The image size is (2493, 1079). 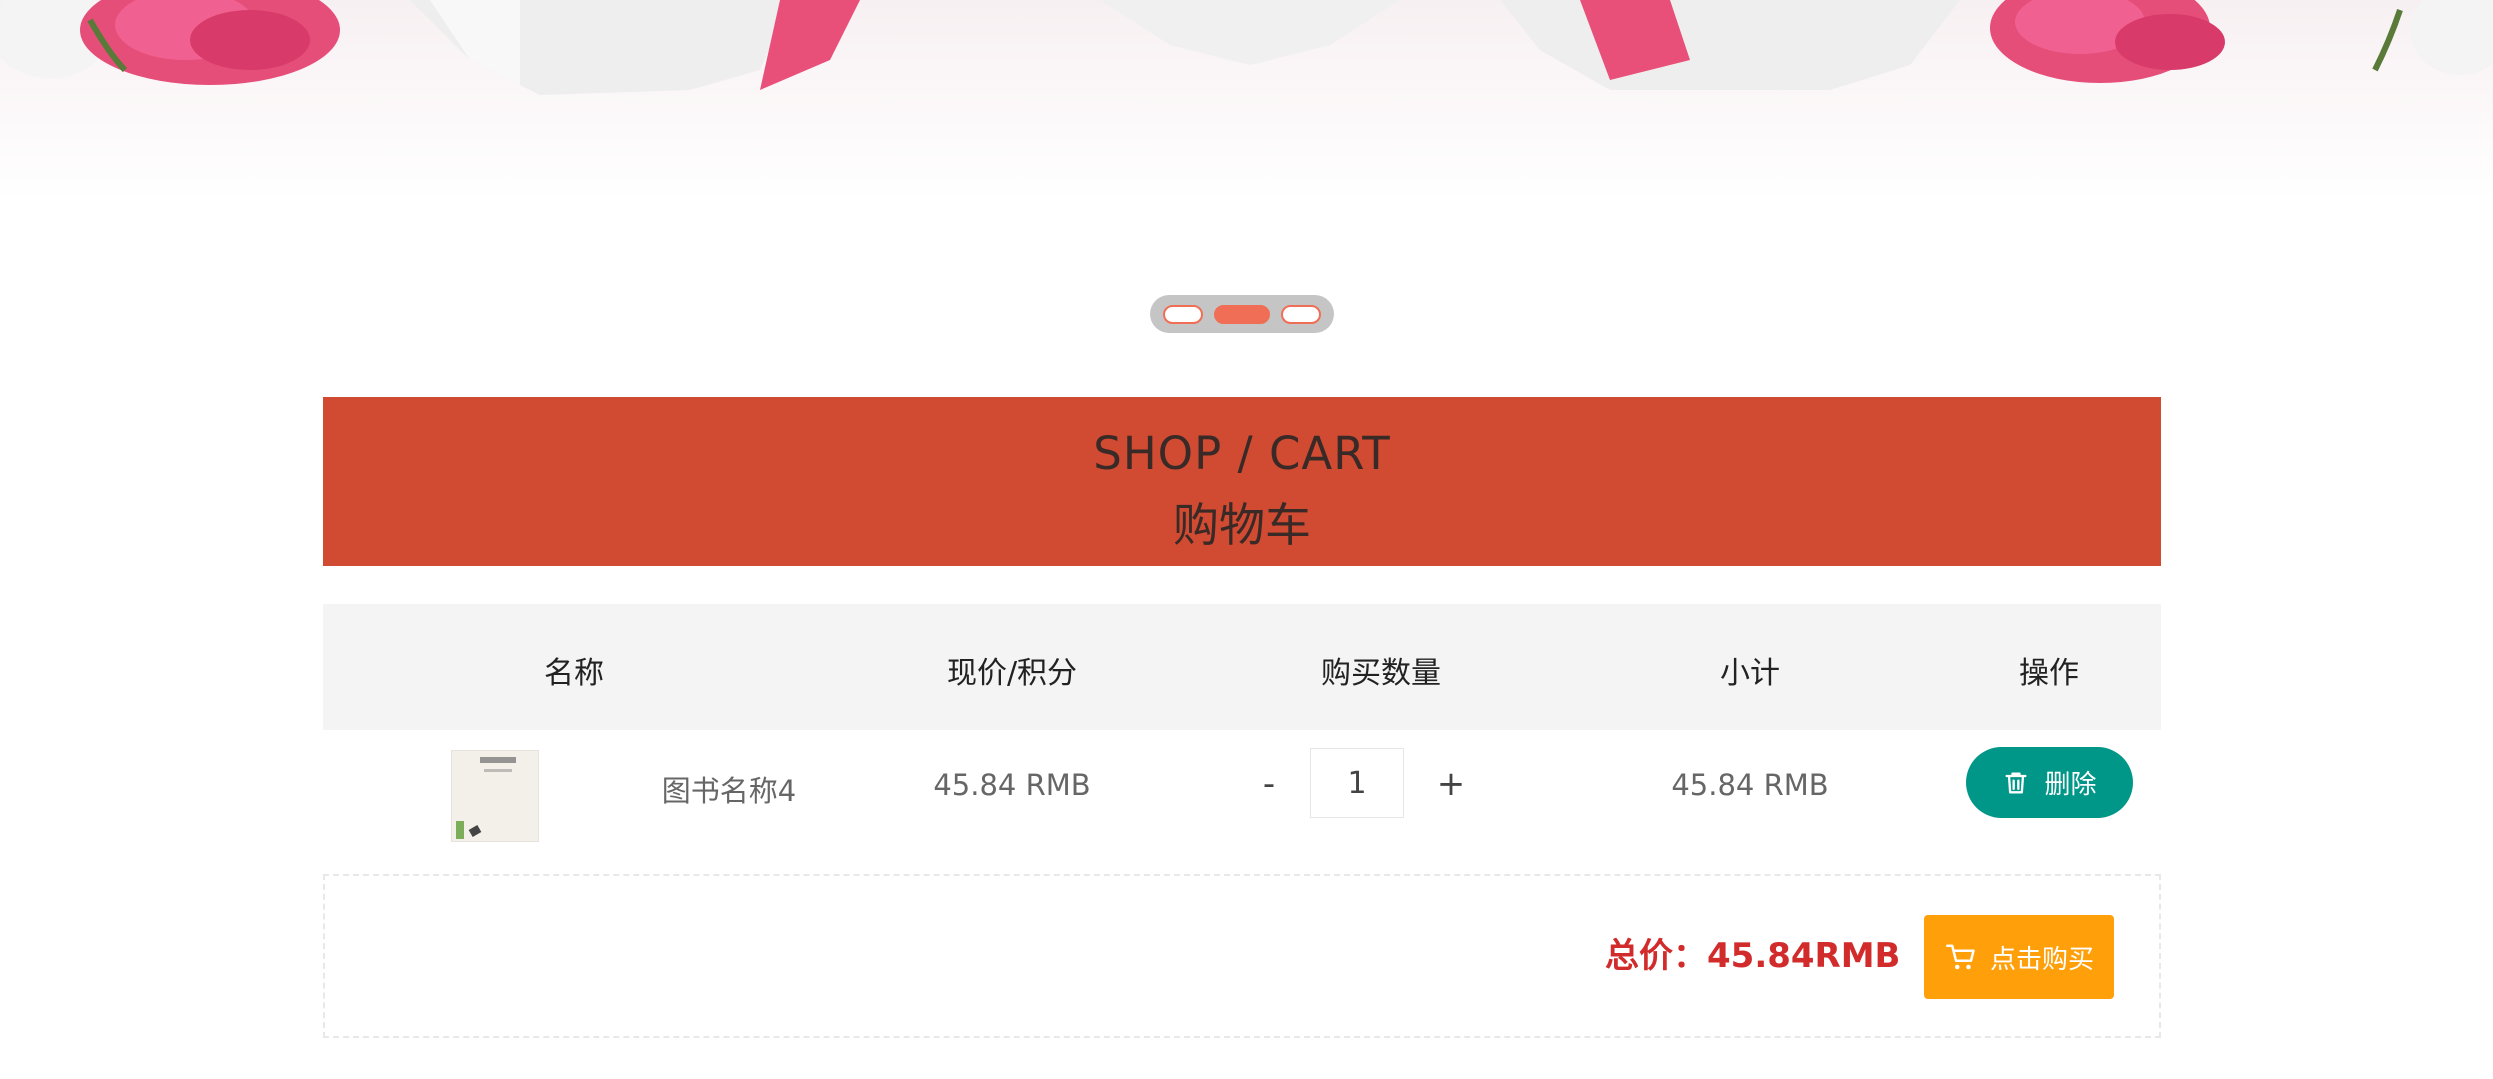 I want to click on header-name: 名称, so click(x=574, y=673).